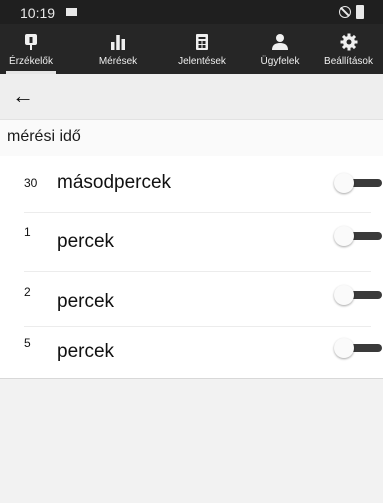 This screenshot has height=503, width=383. I want to click on tab-label: Beállítások, so click(348, 61).